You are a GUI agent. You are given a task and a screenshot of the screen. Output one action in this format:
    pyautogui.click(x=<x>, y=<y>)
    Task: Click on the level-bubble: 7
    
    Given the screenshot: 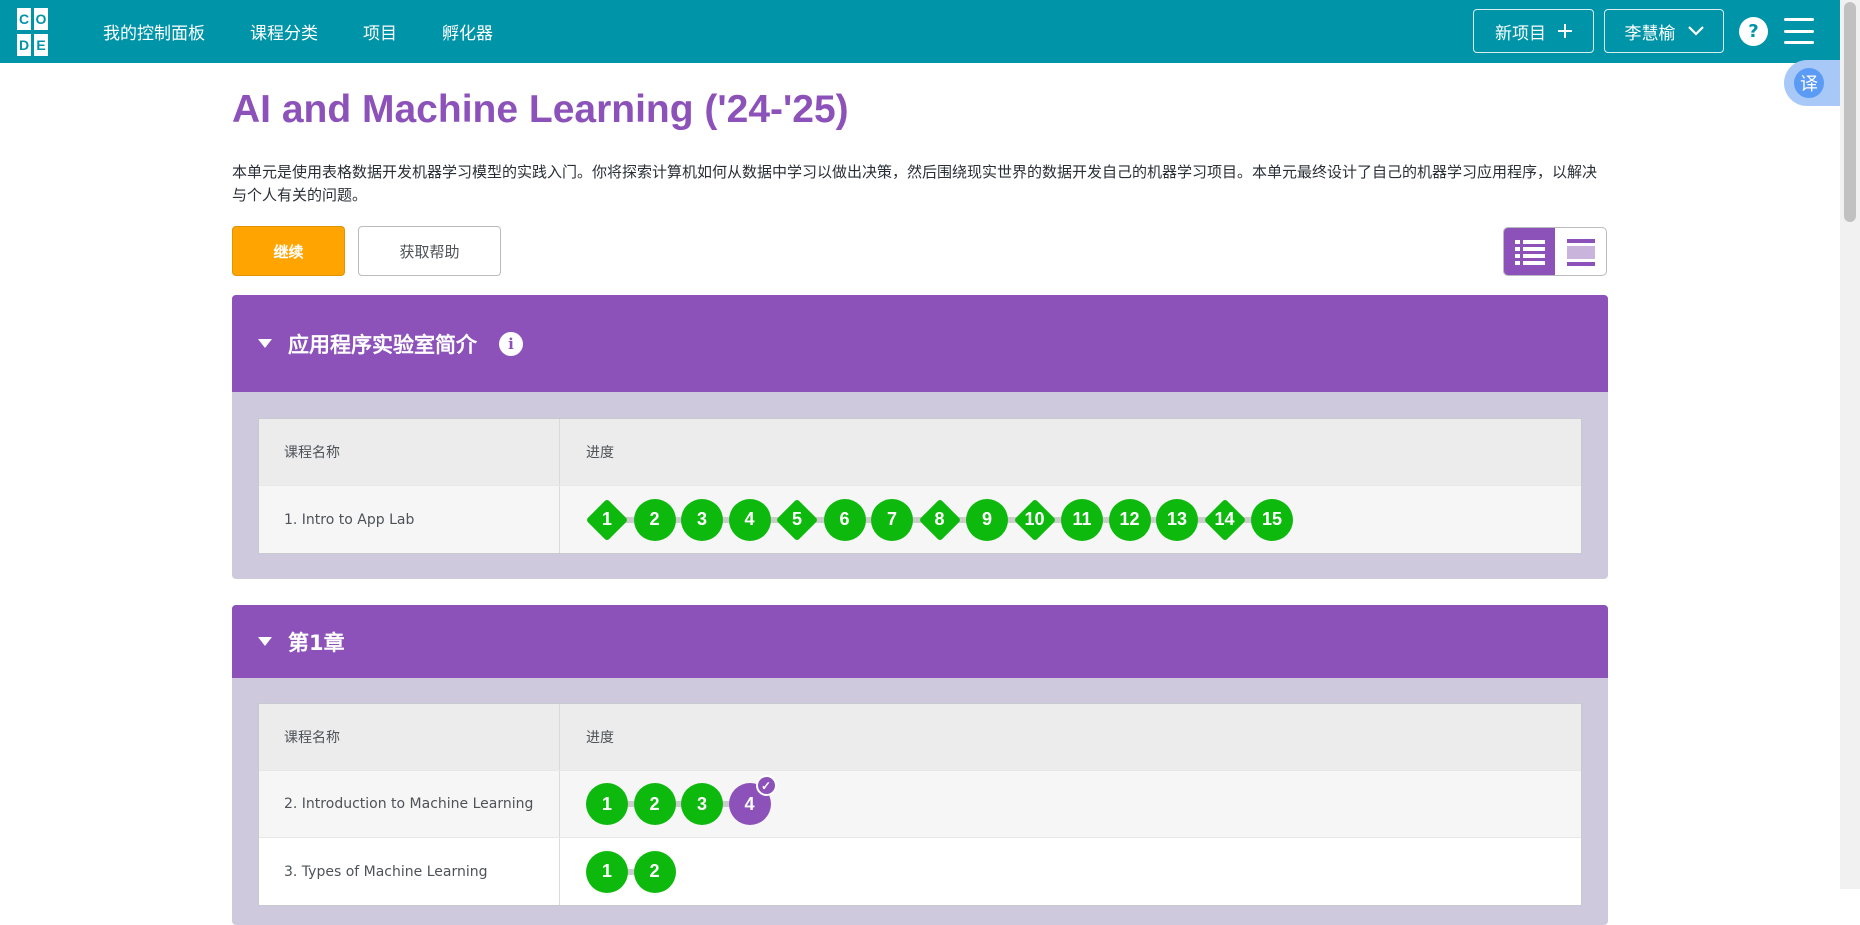 What is the action you would take?
    pyautogui.click(x=892, y=519)
    